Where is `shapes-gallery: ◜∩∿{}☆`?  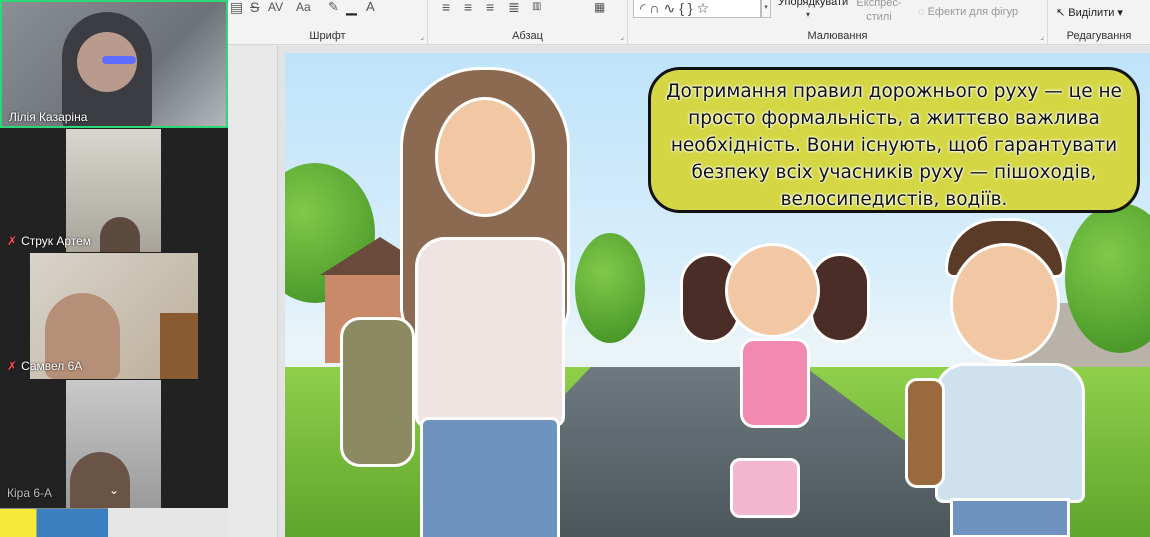
shapes-gallery: ◜∩∿{}☆ is located at coordinates (697, 9).